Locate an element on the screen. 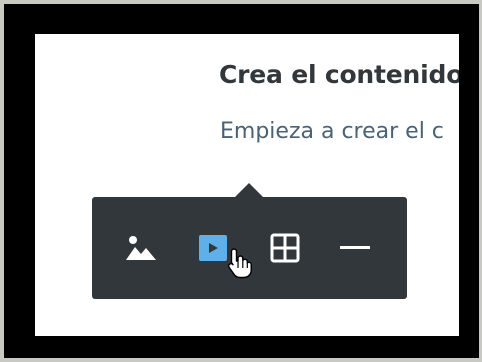  insert-separator-button is located at coordinates (355, 248).